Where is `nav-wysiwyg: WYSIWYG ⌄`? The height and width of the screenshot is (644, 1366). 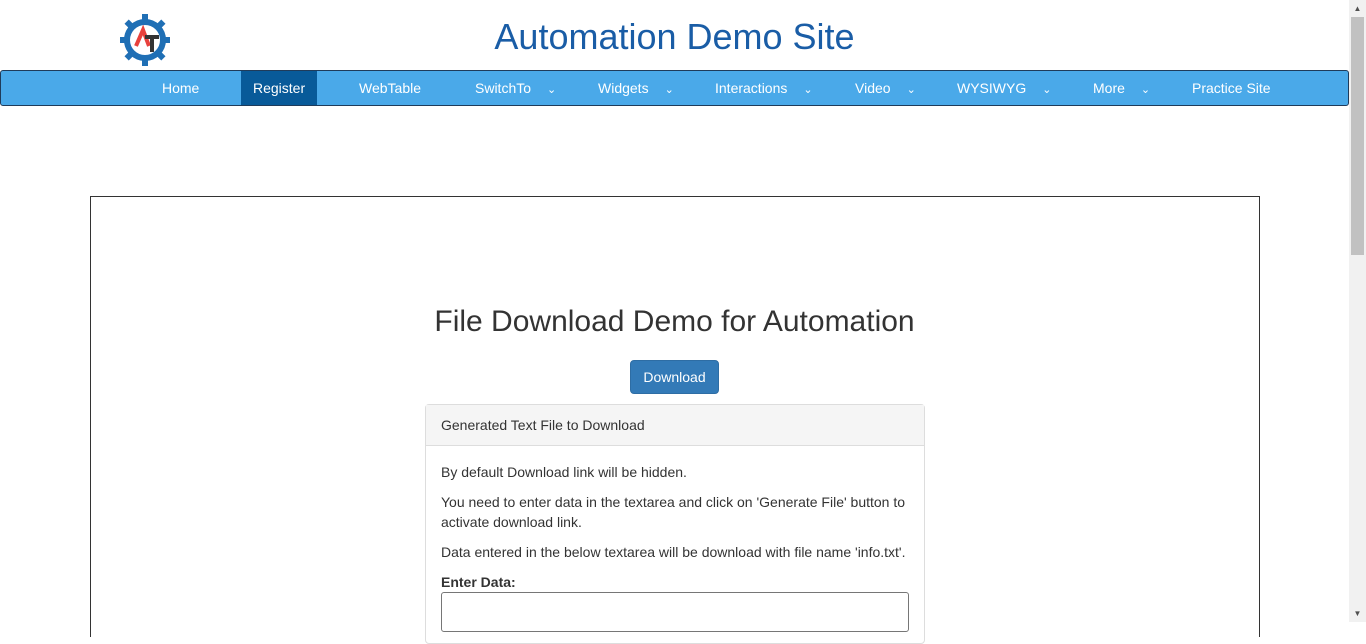 nav-wysiwyg: WYSIWYG ⌄ is located at coordinates (1004, 88).